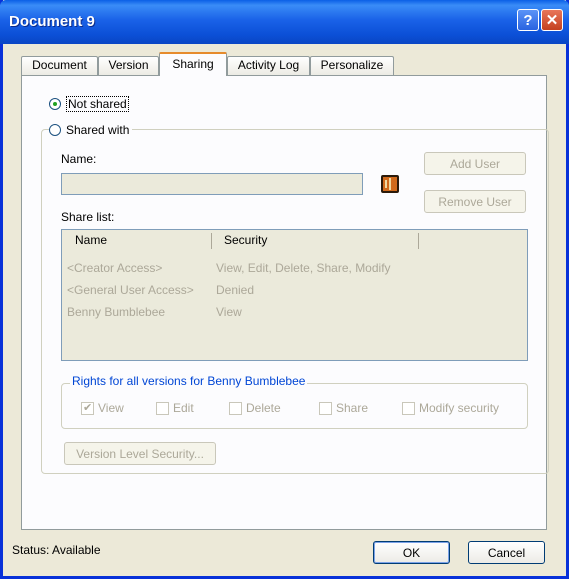 The image size is (569, 579). I want to click on tab-version: Version, so click(128, 65).